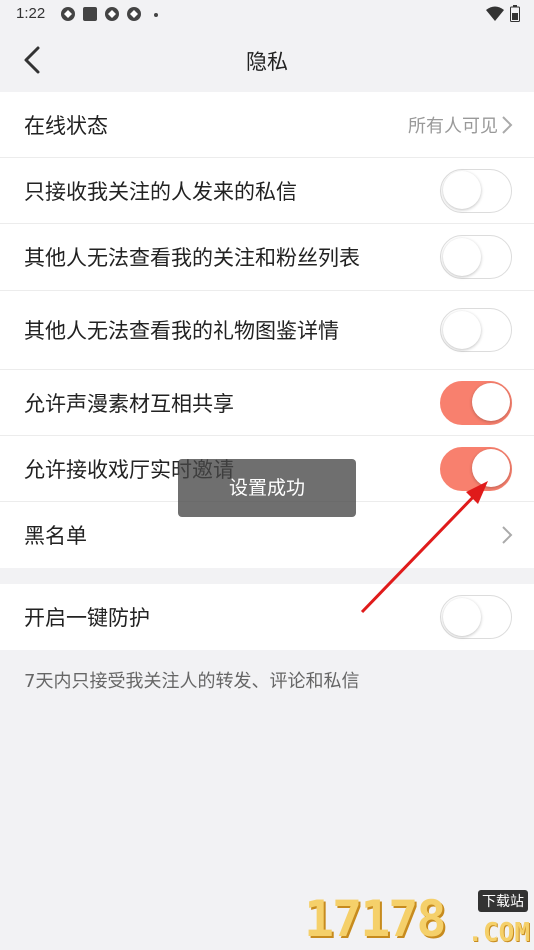 The image size is (534, 950). Describe the element at coordinates (515, 13) in the screenshot. I see `battery-icon` at that location.